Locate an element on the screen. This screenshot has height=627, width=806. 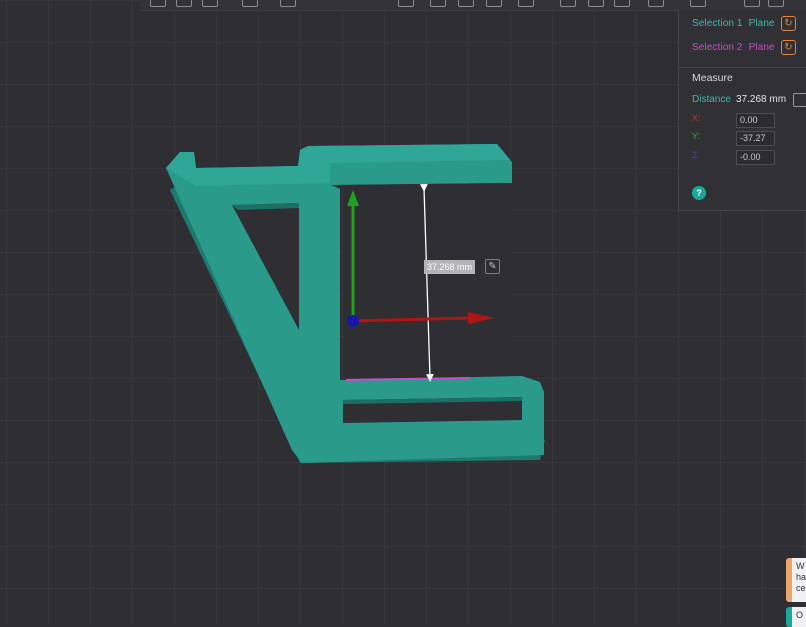
inner-opening is located at coordinates (421, 280).